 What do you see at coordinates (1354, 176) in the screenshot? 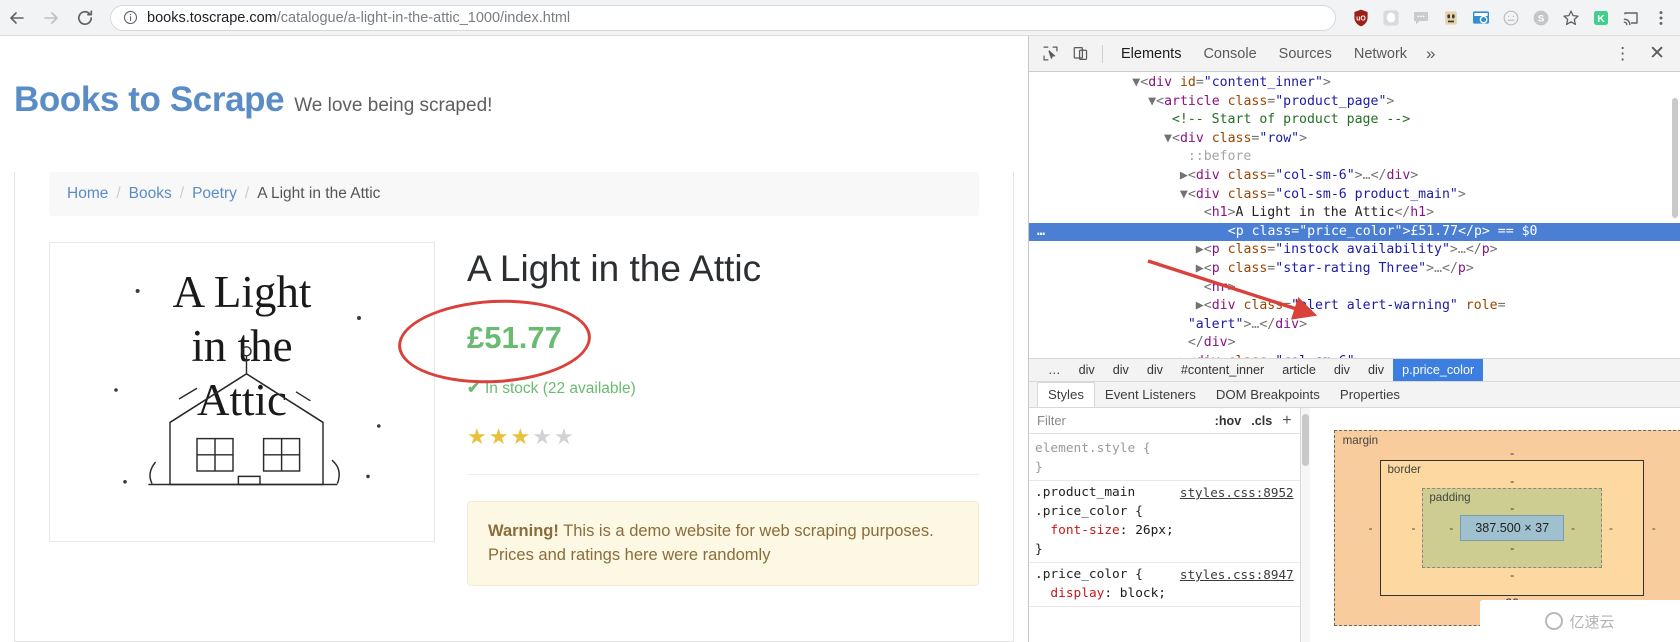
I see `dom-node: ▶<div class="col-sm-6">…</div>` at bounding box center [1354, 176].